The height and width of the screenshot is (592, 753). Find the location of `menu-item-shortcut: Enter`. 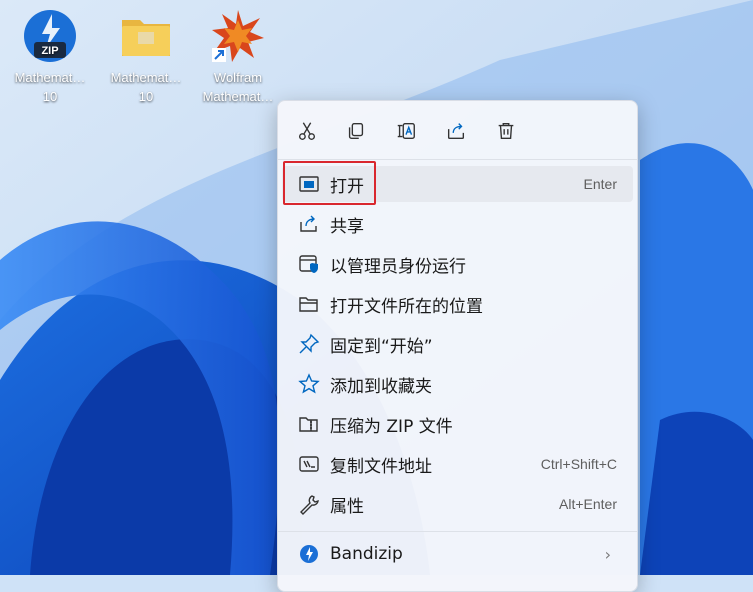

menu-item-shortcut: Enter is located at coordinates (600, 184).